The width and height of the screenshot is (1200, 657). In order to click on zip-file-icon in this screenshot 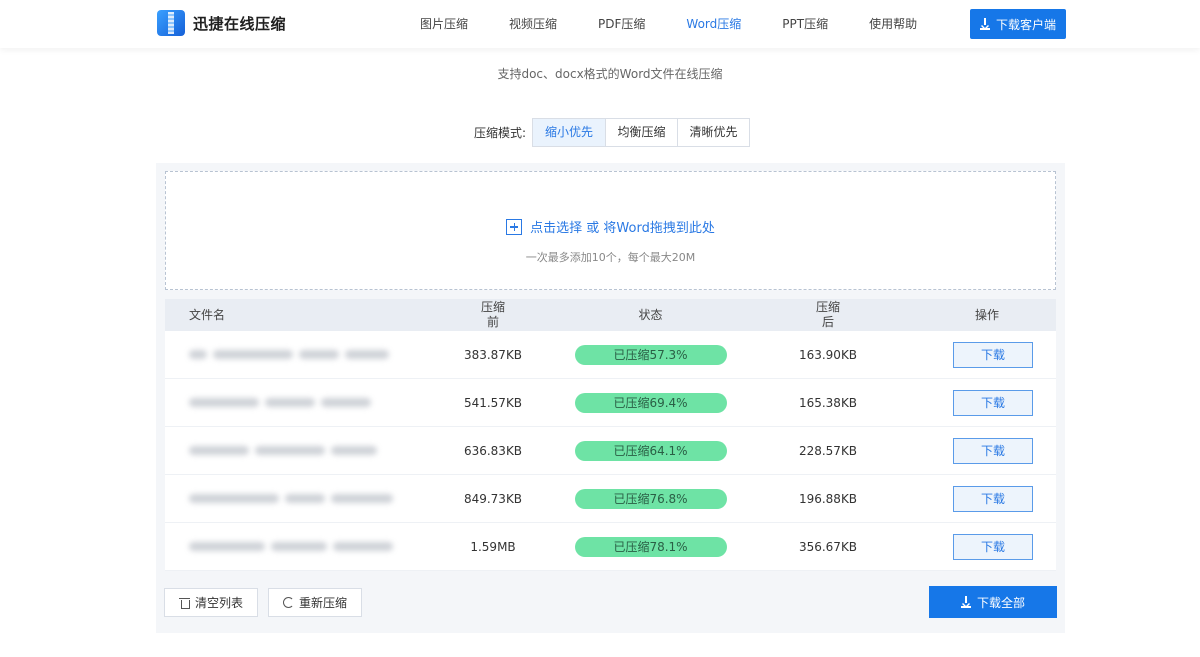, I will do `click(171, 23)`.